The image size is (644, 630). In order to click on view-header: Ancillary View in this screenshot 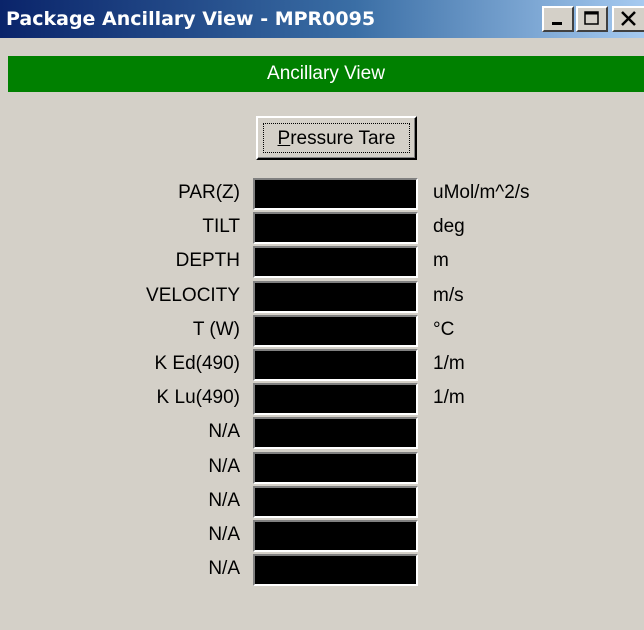, I will do `click(326, 74)`.